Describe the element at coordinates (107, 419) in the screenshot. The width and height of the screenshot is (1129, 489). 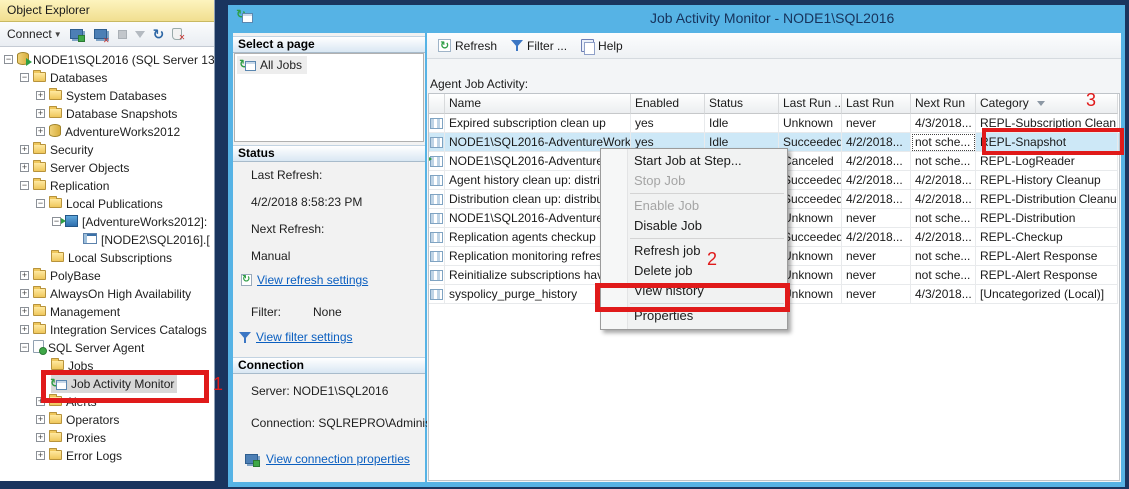
I see `tree-item-operators: + Operators` at that location.